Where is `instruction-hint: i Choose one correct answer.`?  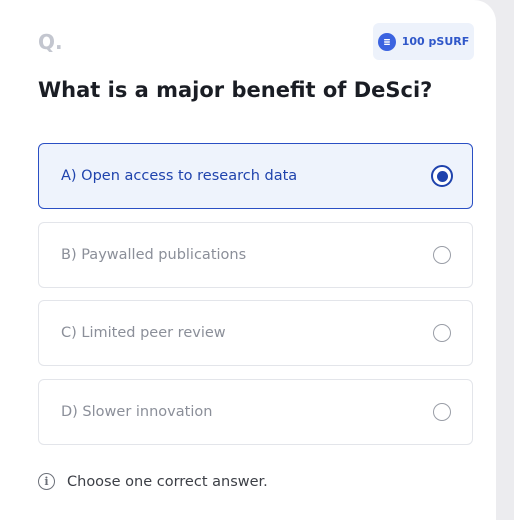
instruction-hint: i Choose one correct answer. is located at coordinates (153, 481).